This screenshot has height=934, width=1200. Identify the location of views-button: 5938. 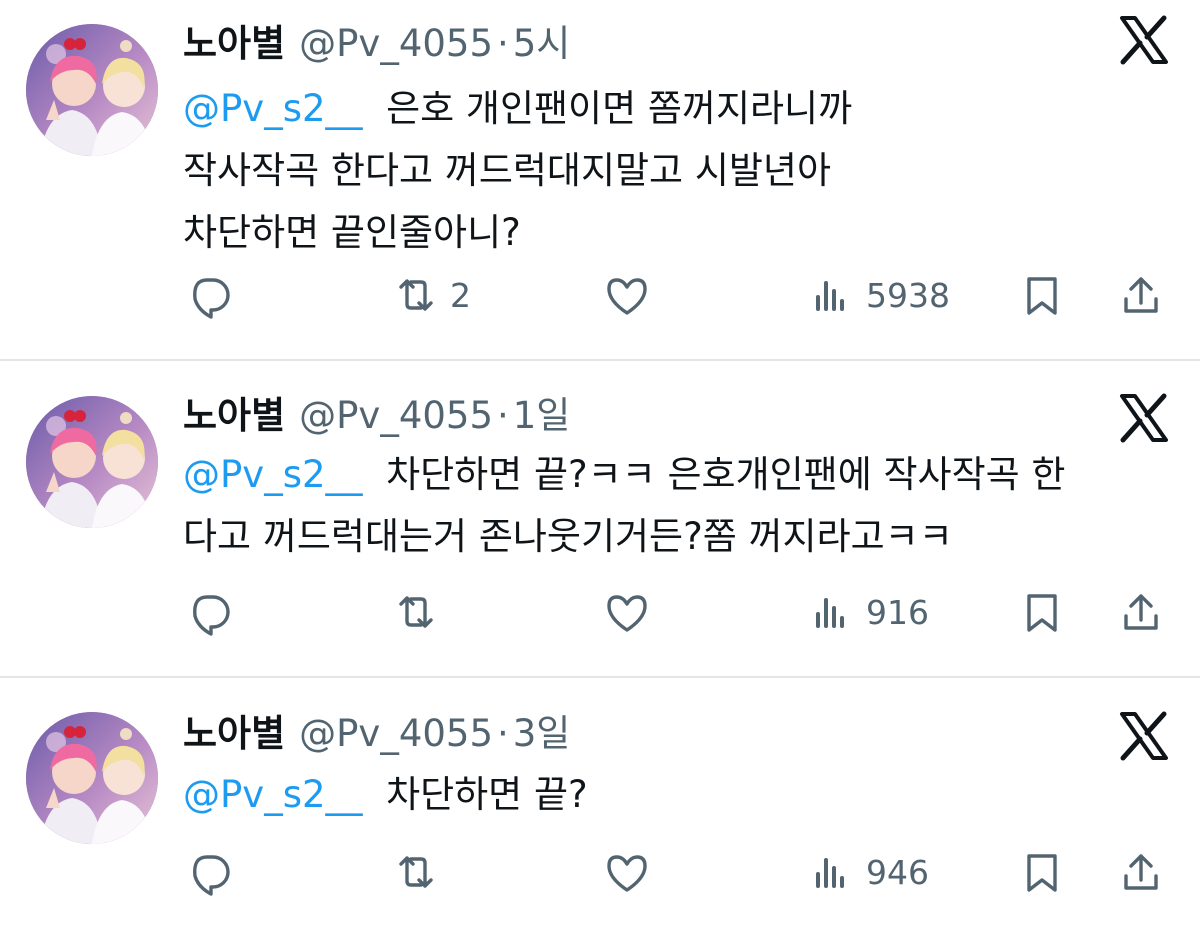
(879, 295).